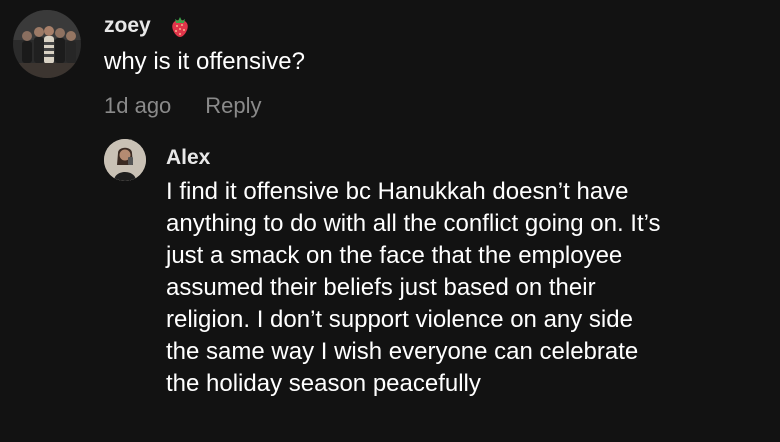 The image size is (780, 442). What do you see at coordinates (188, 158) in the screenshot?
I see `reply-author-name: Alex` at bounding box center [188, 158].